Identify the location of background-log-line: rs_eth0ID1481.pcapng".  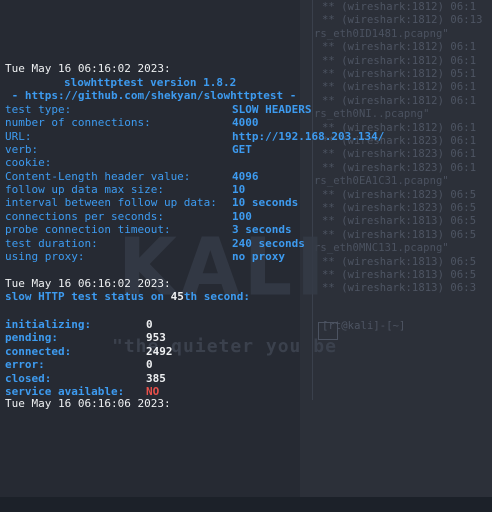
(381, 33).